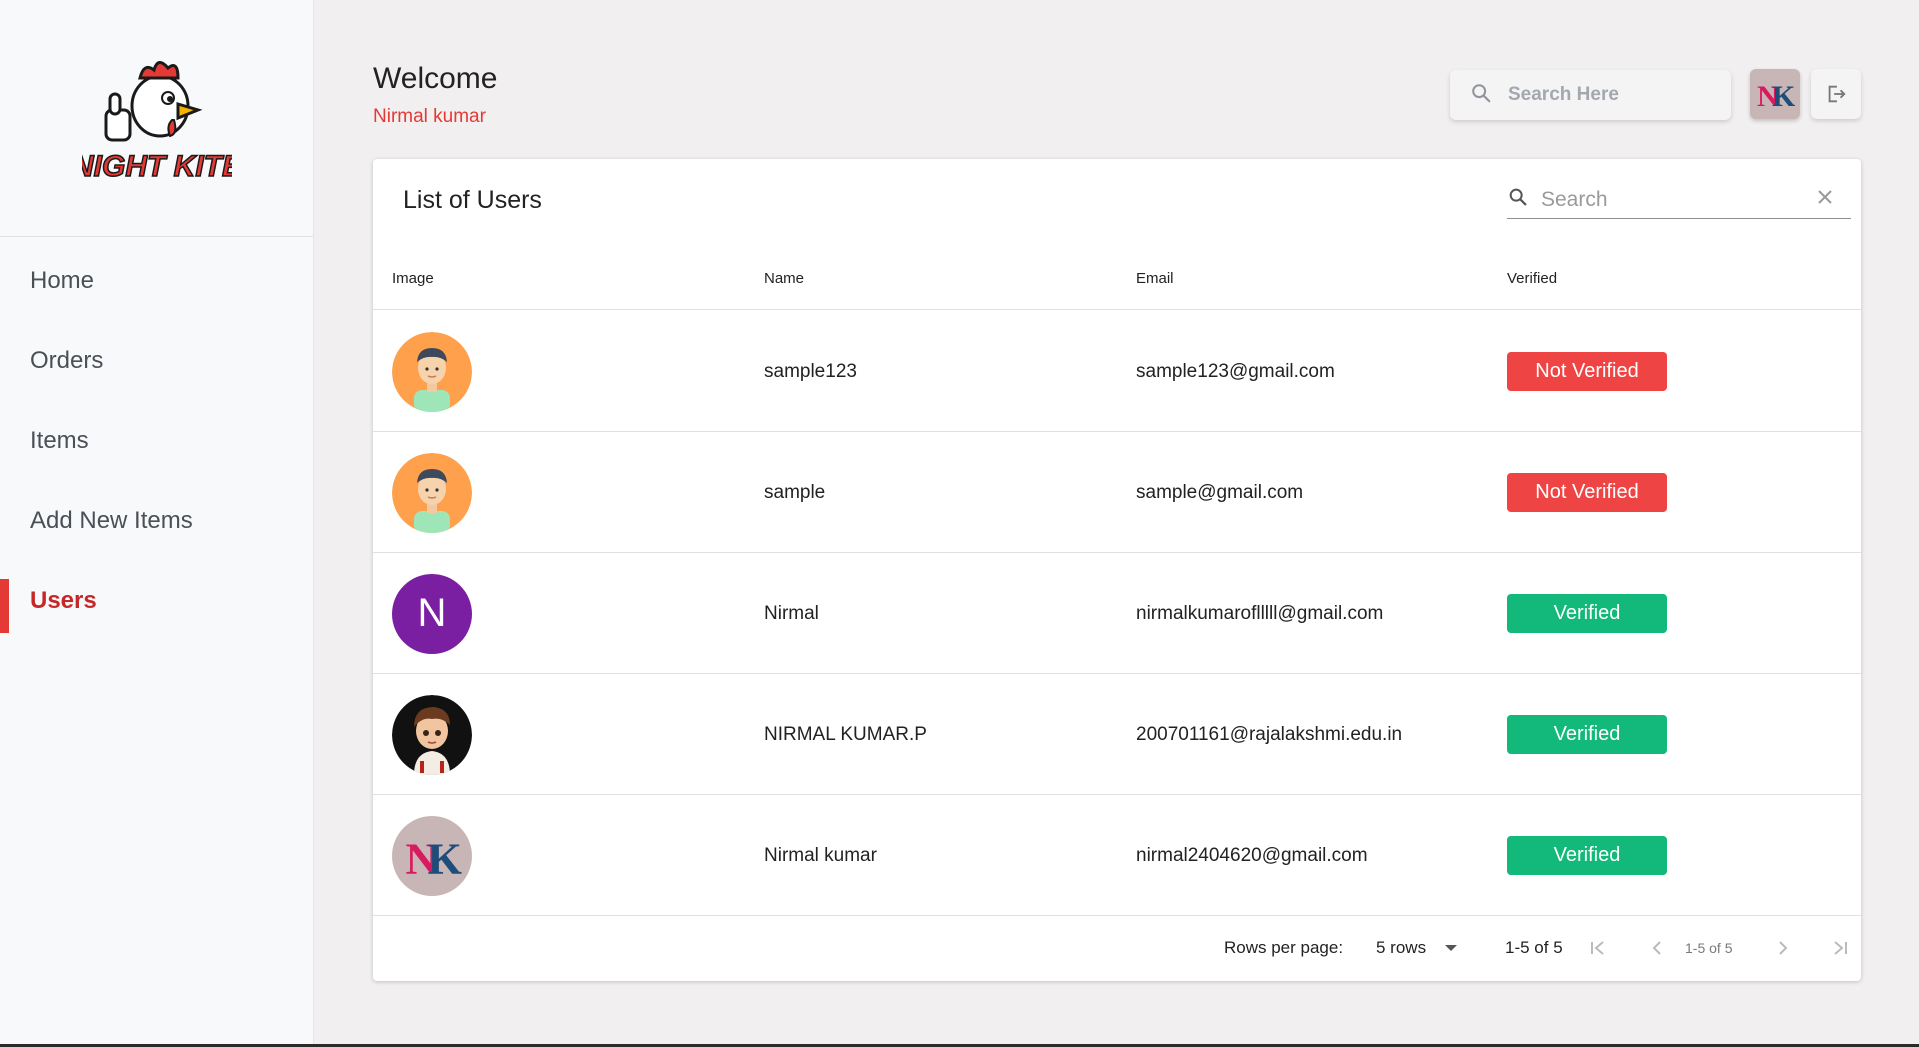  I want to click on sidebar-nav: Home Orders Items Add New Items Users, so click(156, 441).